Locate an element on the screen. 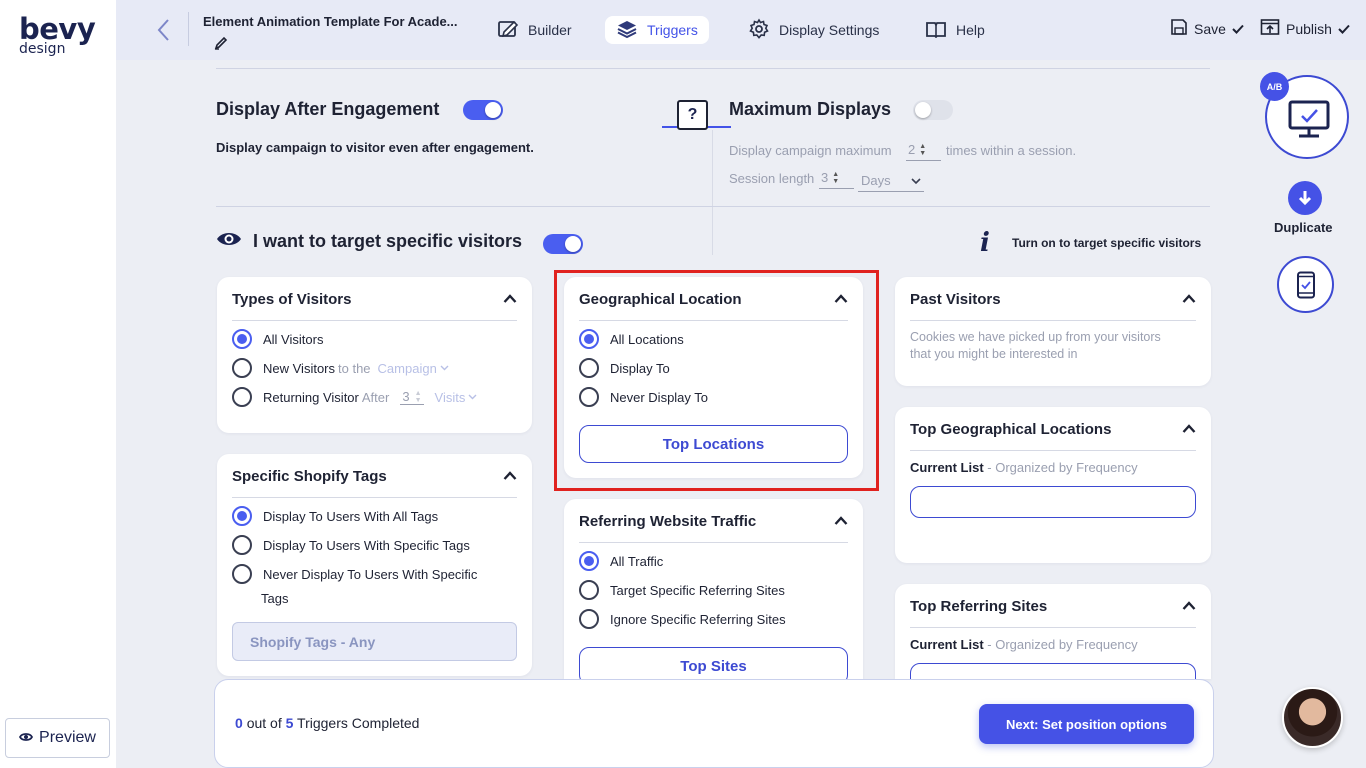  book-icon is located at coordinates (936, 30).